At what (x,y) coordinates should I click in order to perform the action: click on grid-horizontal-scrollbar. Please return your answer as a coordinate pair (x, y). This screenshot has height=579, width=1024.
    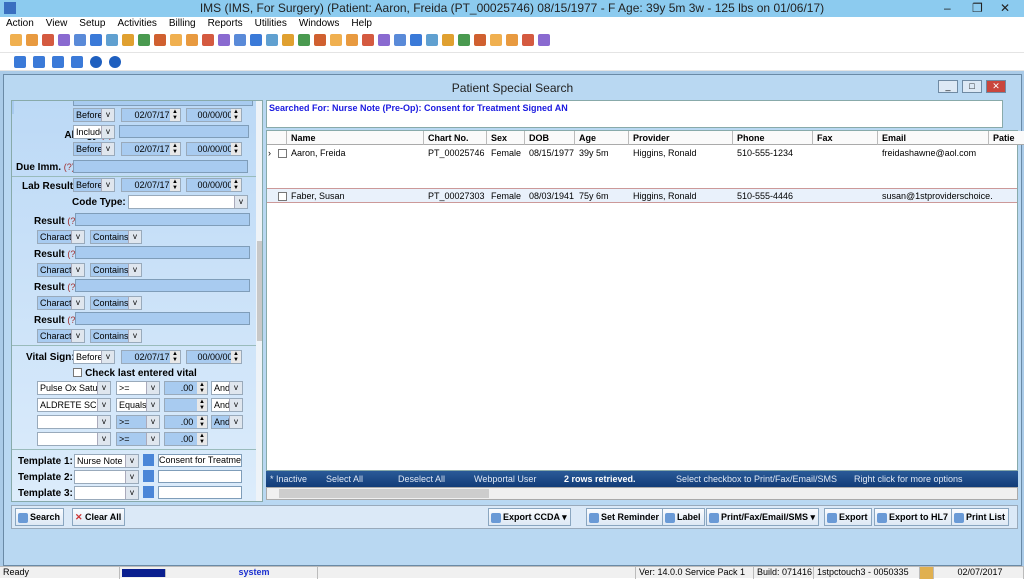
    Looking at the image, I should click on (642, 493).